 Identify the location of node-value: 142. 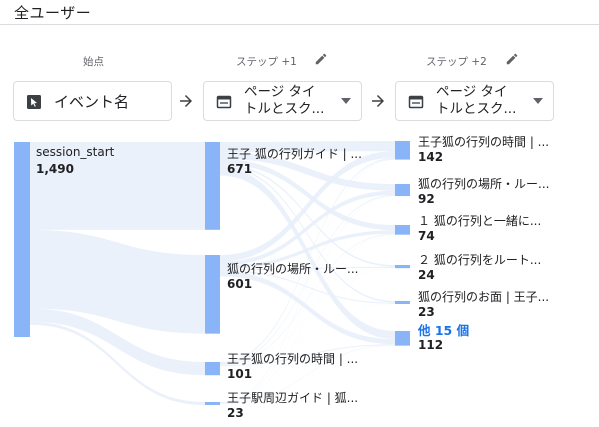
(431, 157).